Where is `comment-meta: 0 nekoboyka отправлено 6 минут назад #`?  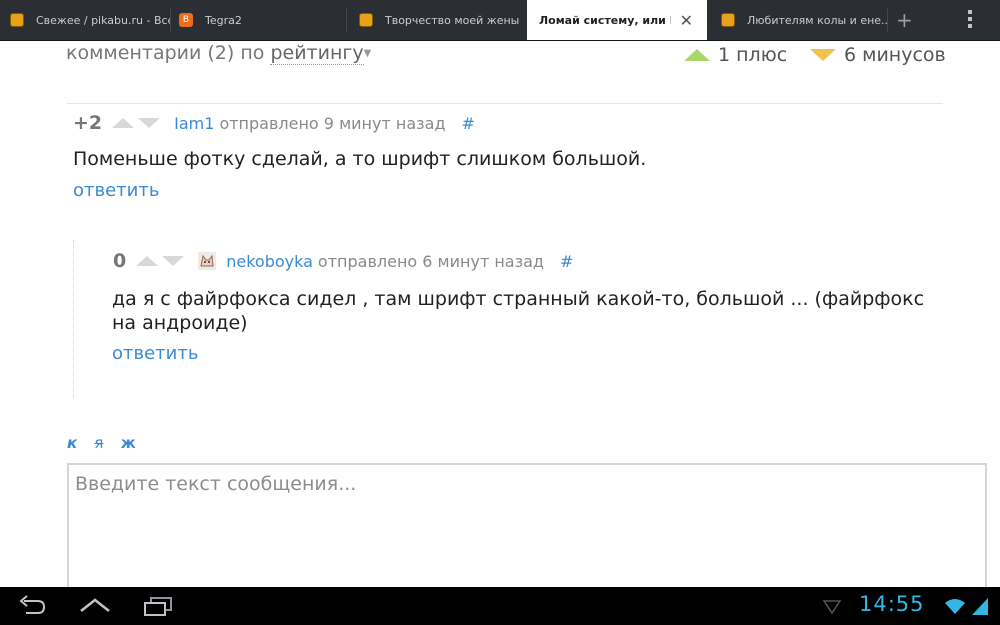 comment-meta: 0 nekoboyka отправлено 6 минут назад # is located at coordinates (343, 261).